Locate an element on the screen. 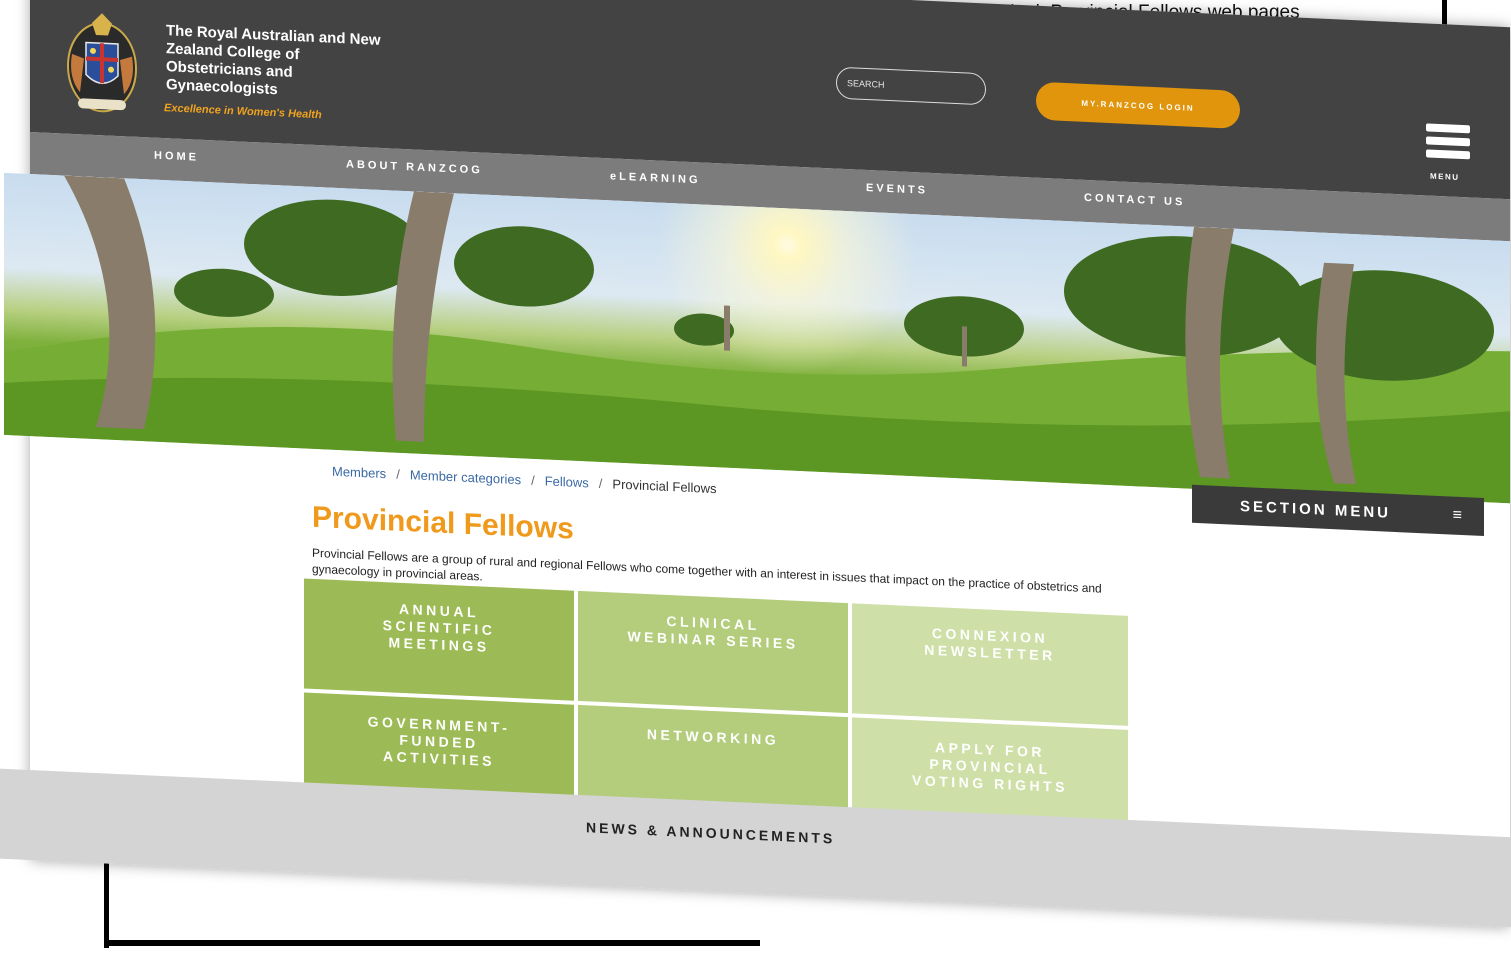 The height and width of the screenshot is (954, 1511). nav-elearning: eLEARNING is located at coordinates (655, 178).